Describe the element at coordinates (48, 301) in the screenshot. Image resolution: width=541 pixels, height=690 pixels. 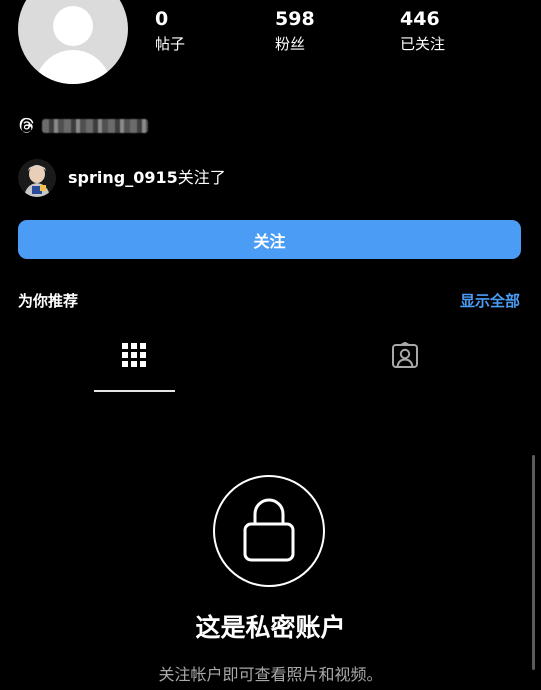
I see `suggested-title: 为你推荐` at that location.